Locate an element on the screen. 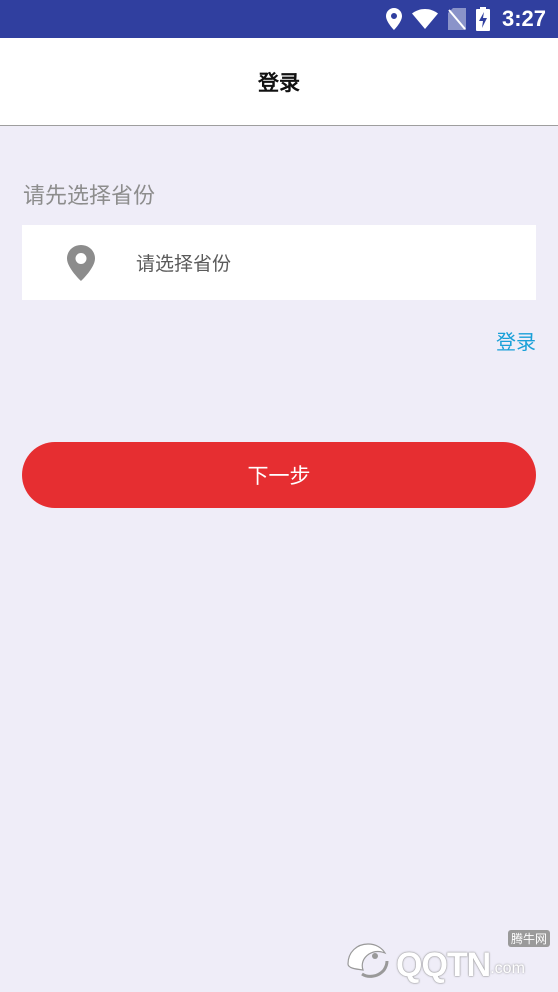 This screenshot has width=558, height=992. app-bar: 登录 is located at coordinates (279, 82).